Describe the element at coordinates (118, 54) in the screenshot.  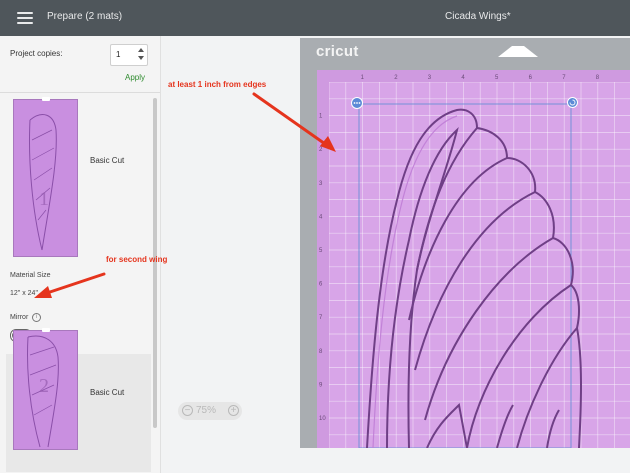
I see `project-copies-value: 1` at that location.